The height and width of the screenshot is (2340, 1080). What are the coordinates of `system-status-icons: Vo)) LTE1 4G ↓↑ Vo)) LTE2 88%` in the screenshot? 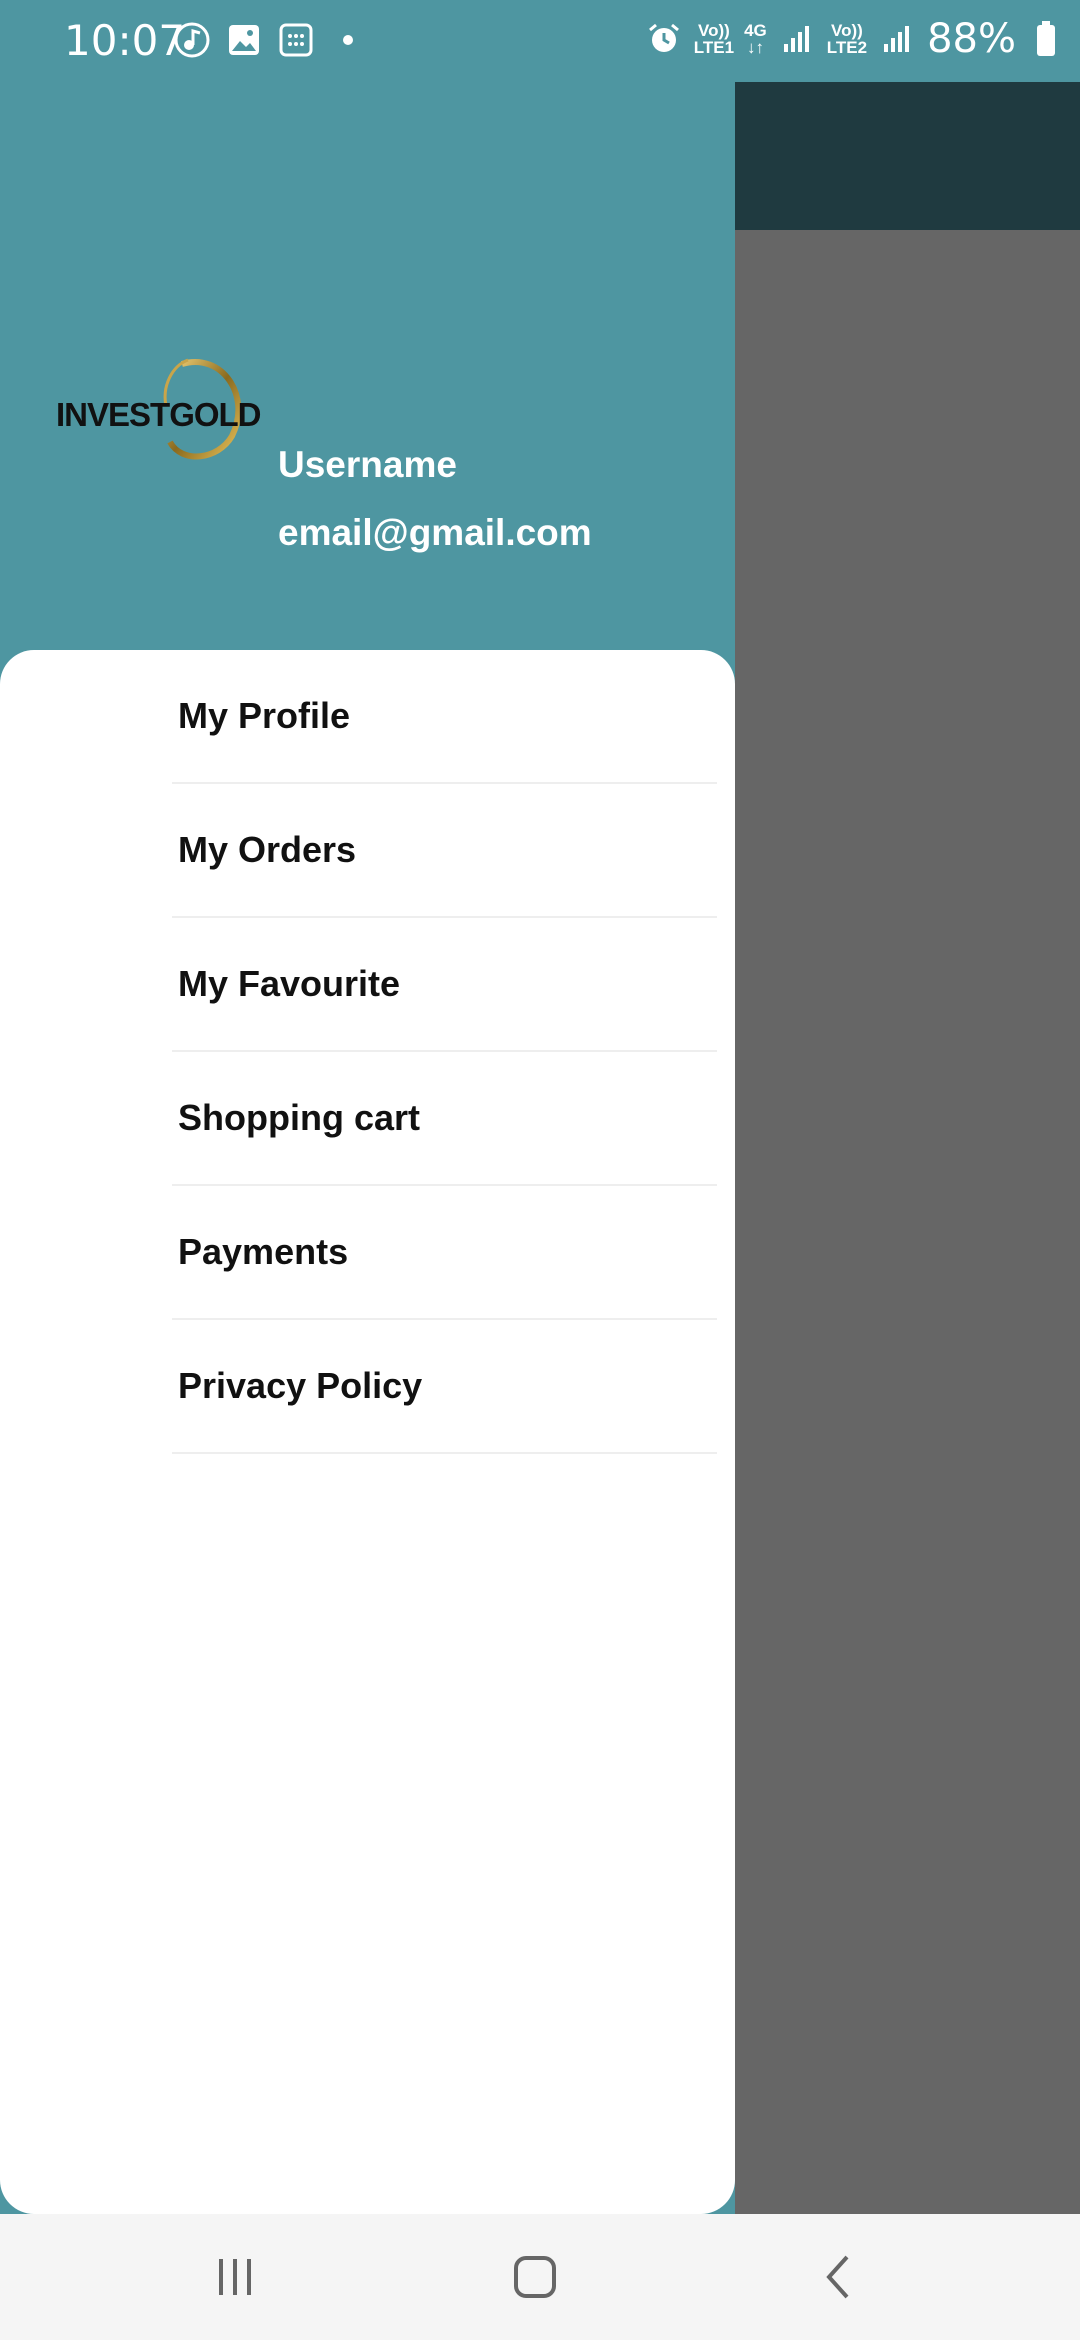 It's located at (855, 39).